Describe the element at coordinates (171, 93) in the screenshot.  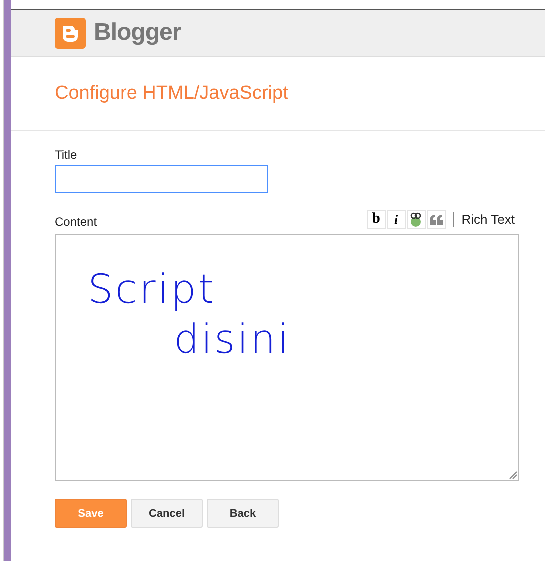
I see `page-title: Configure HTML/JavaScript` at that location.